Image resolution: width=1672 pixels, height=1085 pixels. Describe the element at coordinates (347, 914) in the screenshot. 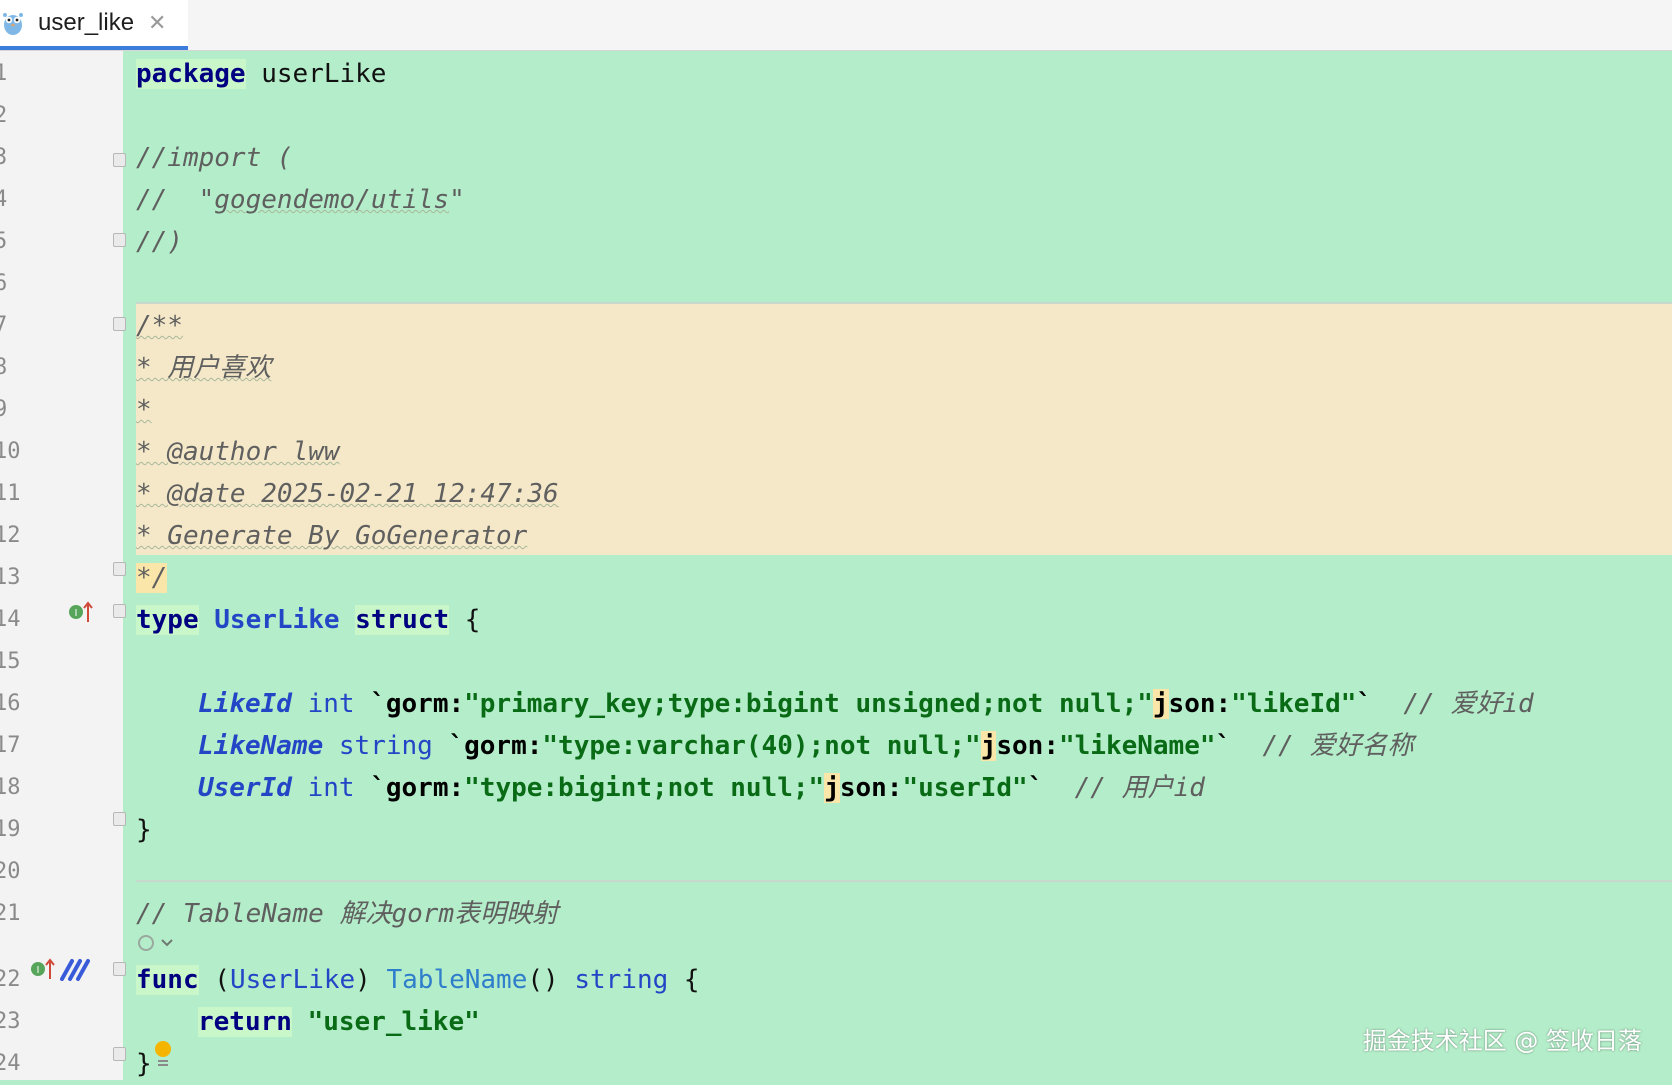

I see `code-text: // TableName 解决gorm表明映射` at that location.